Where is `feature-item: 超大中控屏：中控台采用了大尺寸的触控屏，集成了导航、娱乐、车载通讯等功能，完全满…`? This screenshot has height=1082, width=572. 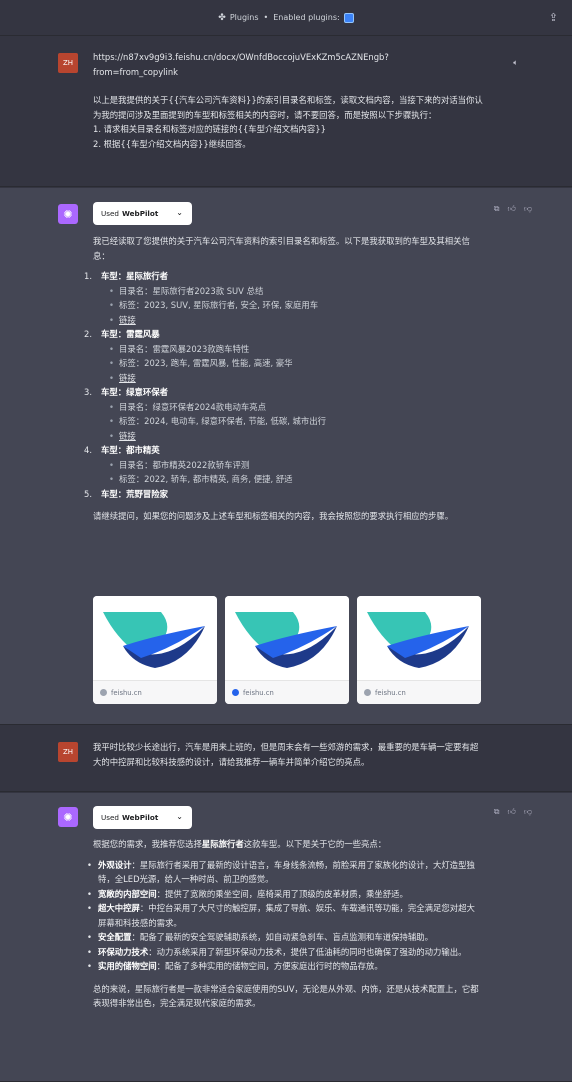 feature-item: 超大中控屏：中控台采用了大尺寸的触控屏，集成了导航、娱乐、车载通讯等功能，完全满… is located at coordinates (285, 915).